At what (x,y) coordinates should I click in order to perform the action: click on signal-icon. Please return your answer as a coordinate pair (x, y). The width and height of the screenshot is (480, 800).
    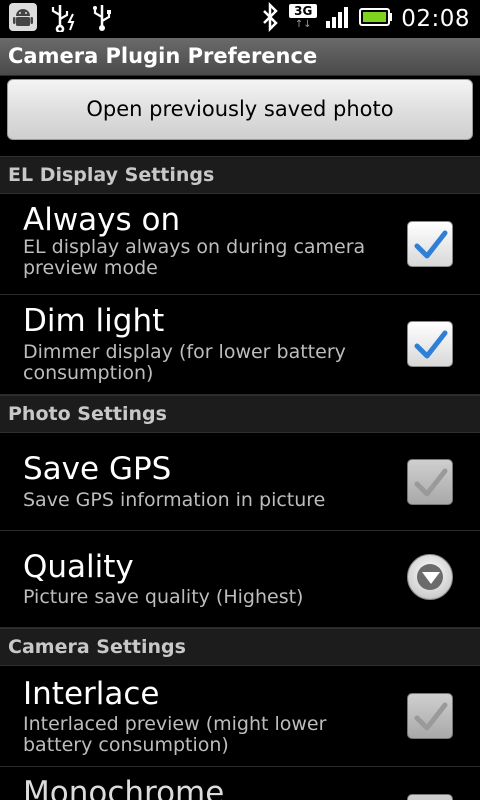
    Looking at the image, I should click on (338, 19).